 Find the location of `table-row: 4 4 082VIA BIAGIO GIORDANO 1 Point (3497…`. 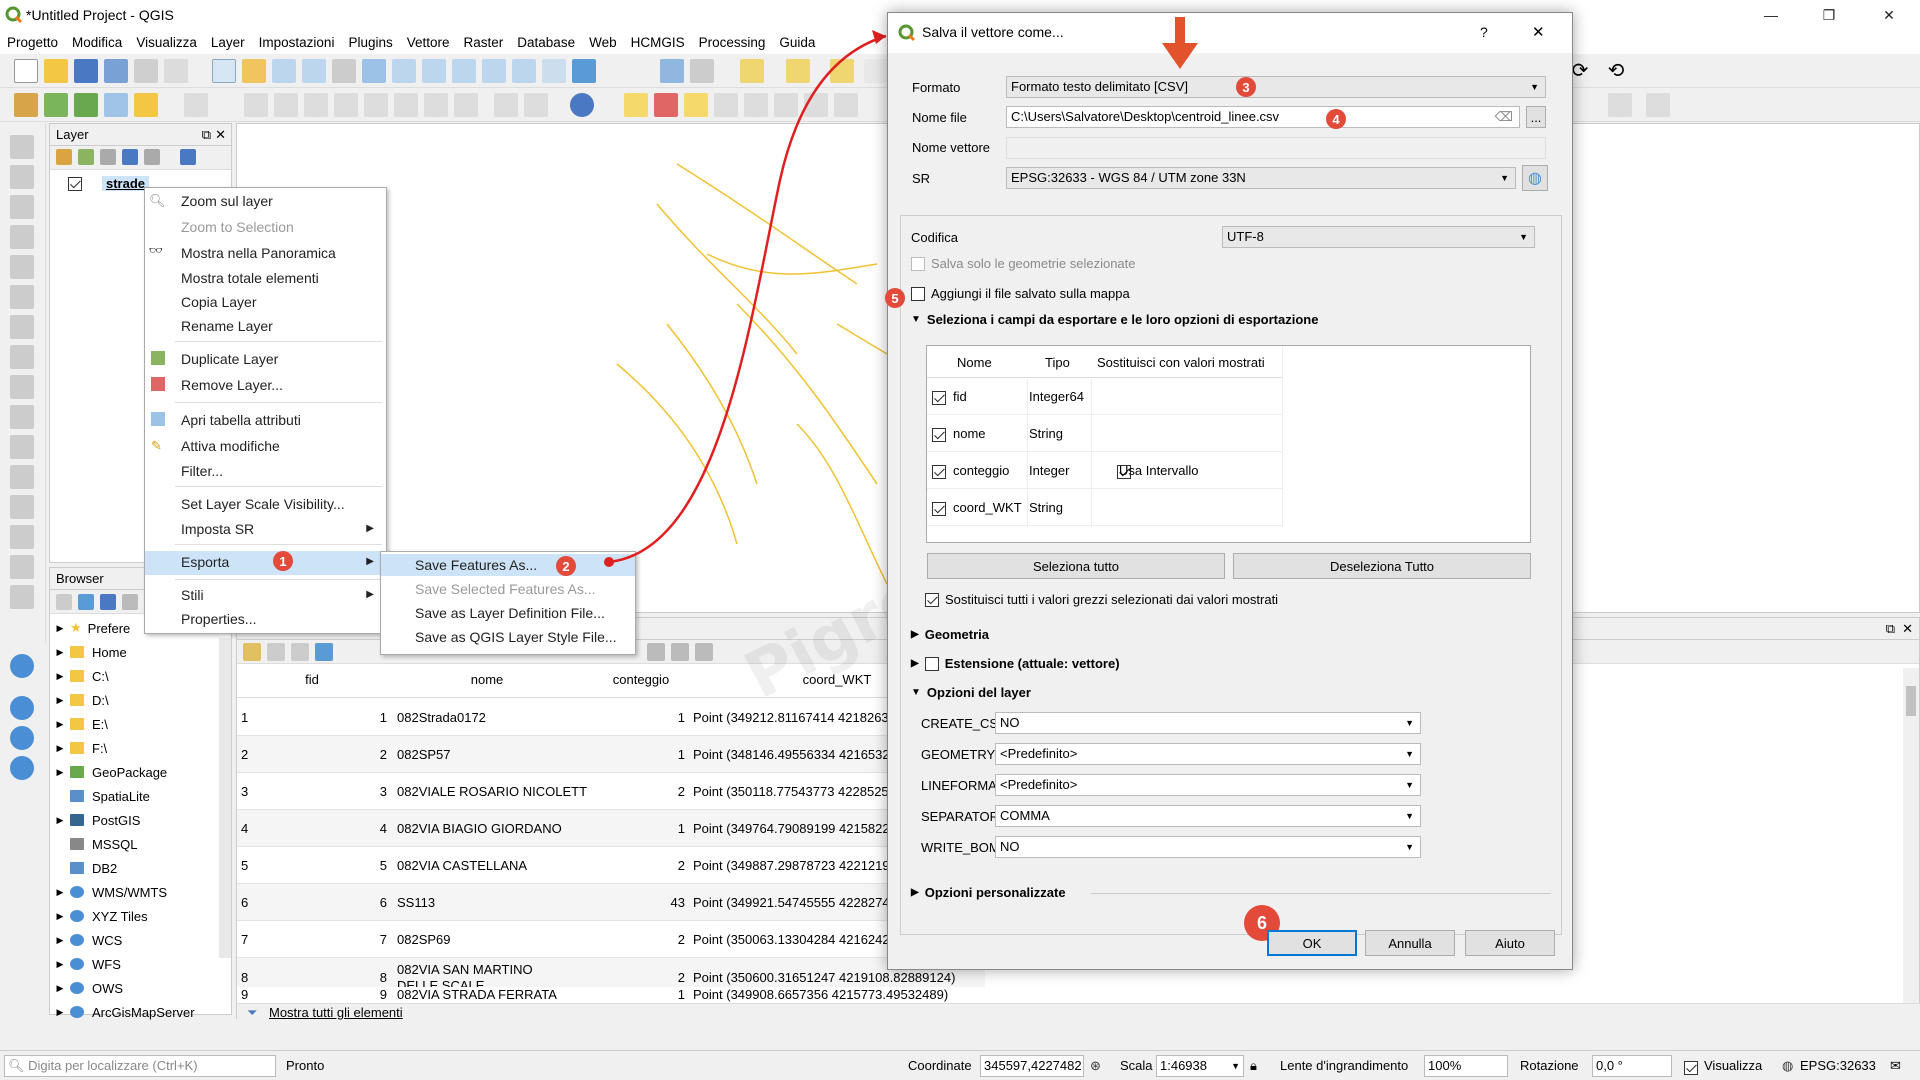

table-row: 4 4 082VIA BIAGIO GIORDANO 1 Point (3497… is located at coordinates (611, 828).